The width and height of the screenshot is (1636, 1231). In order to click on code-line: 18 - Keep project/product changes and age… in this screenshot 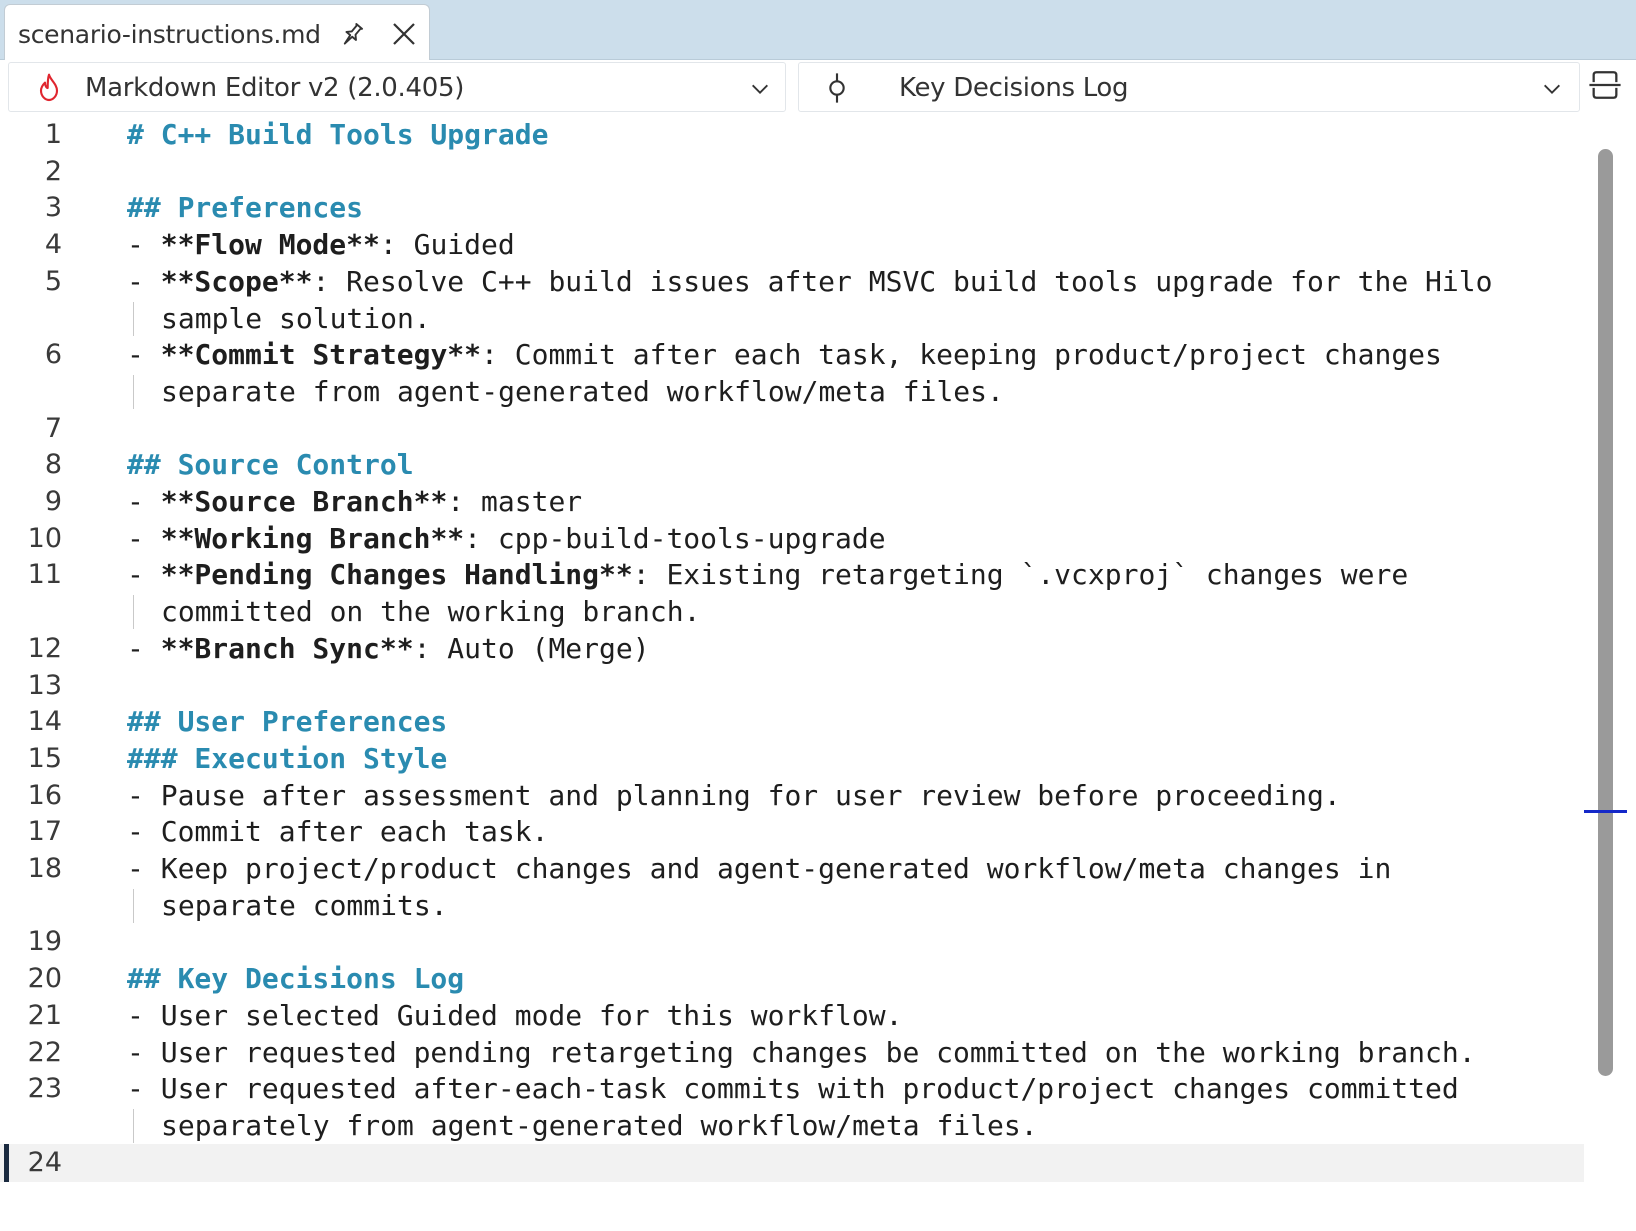, I will do `click(792, 869)`.